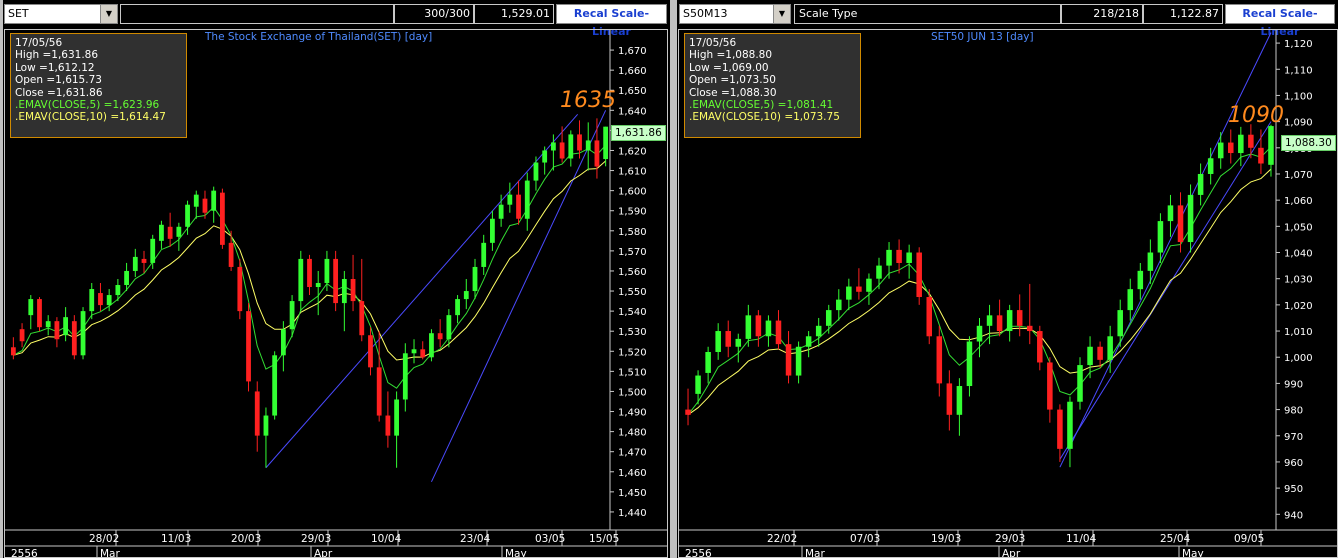 Image resolution: width=1338 pixels, height=558 pixels. What do you see at coordinates (1298, 280) in the screenshot?
I see `y-tick-label: 1,030` at bounding box center [1298, 280].